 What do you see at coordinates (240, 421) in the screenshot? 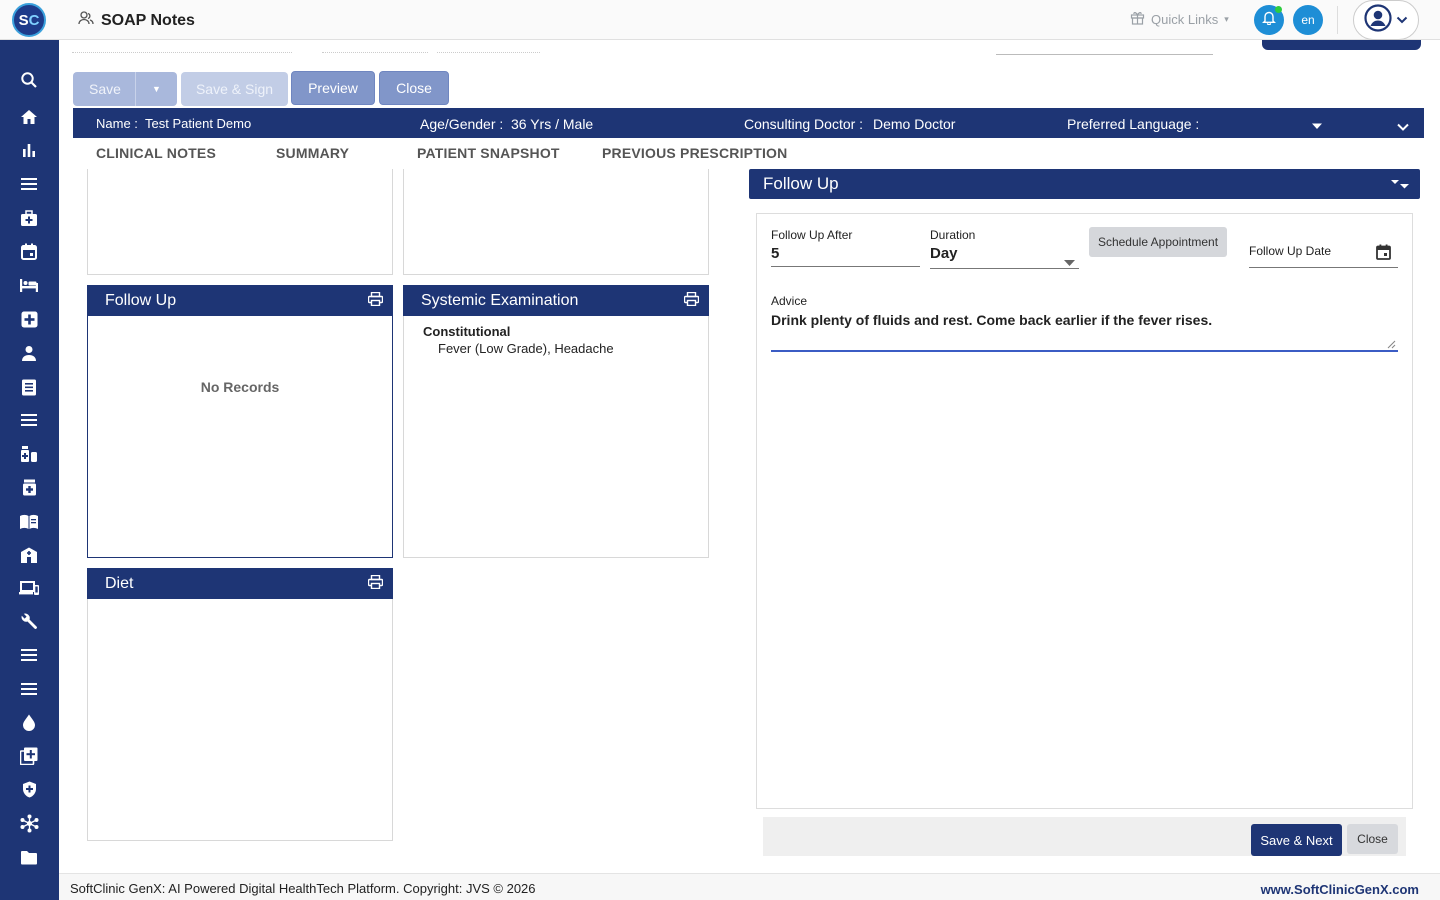
I see `follow-up-card: Follow Up No Records` at bounding box center [240, 421].